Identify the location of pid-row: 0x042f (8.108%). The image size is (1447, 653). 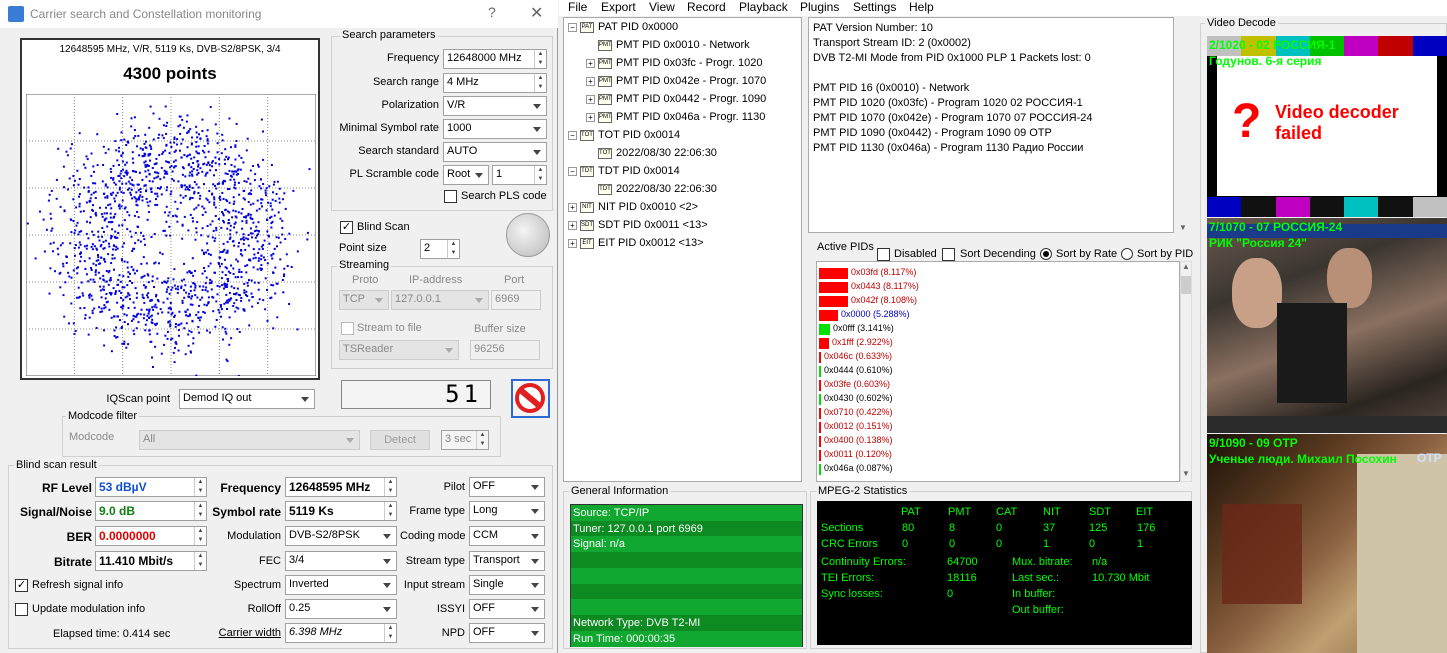
(997, 301).